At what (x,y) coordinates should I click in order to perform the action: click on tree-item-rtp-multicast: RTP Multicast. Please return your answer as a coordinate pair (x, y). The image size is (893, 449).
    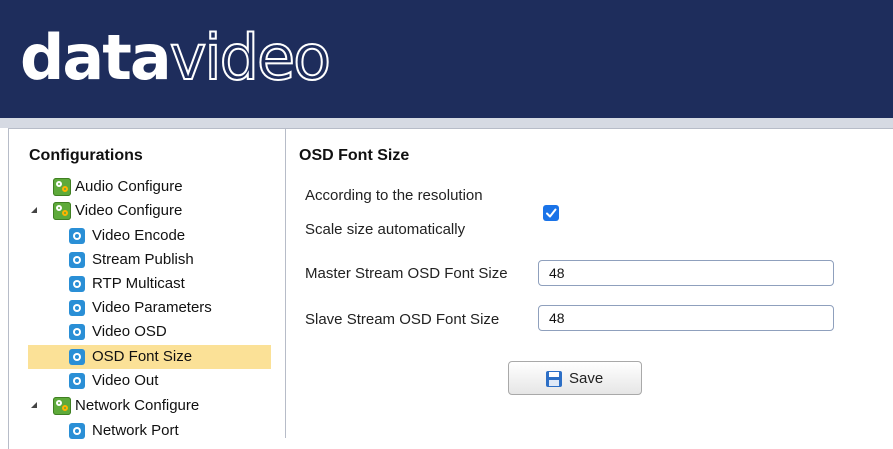
    Looking at the image, I should click on (168, 284).